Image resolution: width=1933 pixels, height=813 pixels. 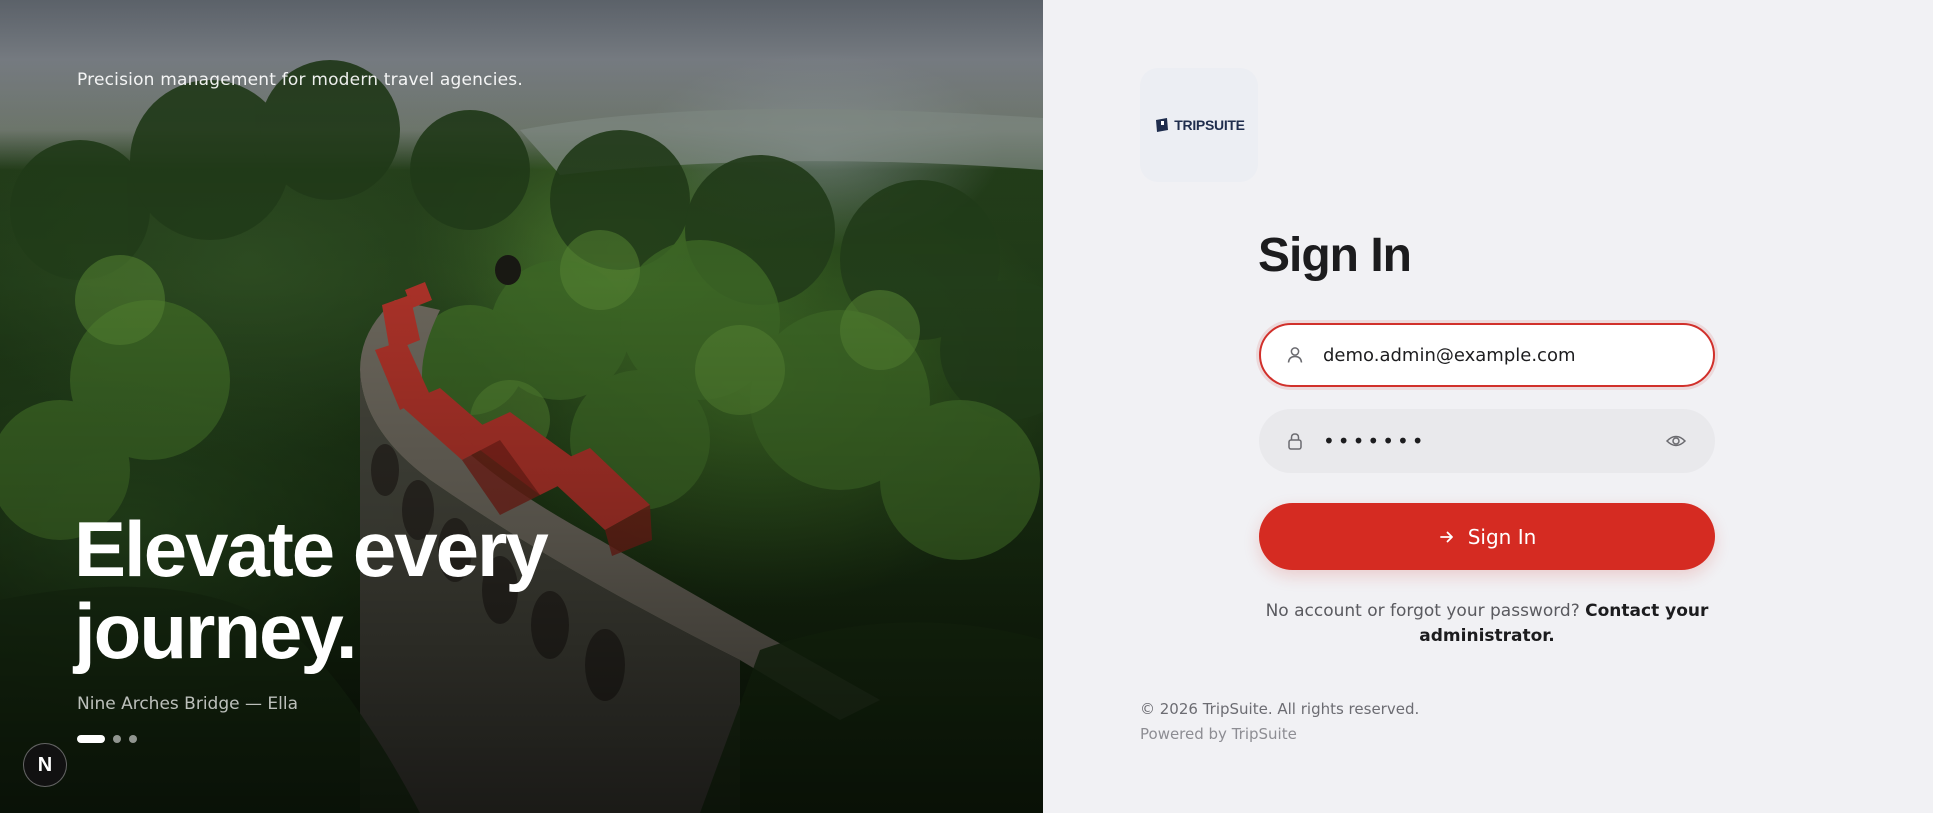 I want to click on hero-caption: Nine Arches Bridge — Ella, so click(x=187, y=704).